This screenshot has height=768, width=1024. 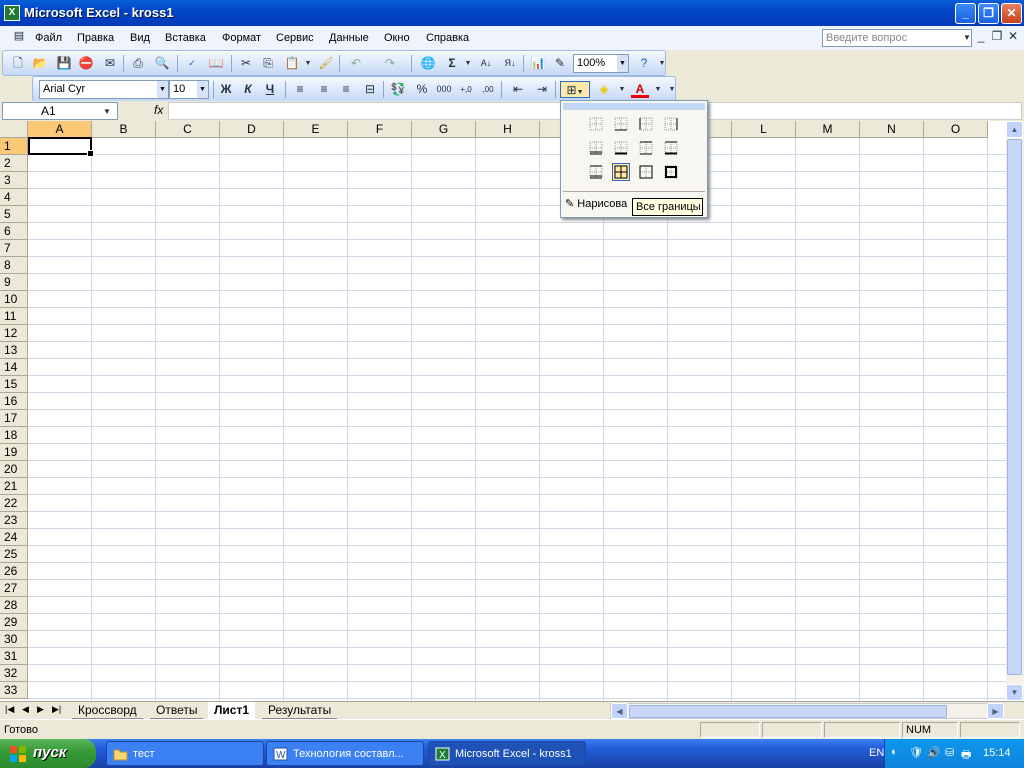 I want to click on row-header-9: 9, so click(x=14, y=282).